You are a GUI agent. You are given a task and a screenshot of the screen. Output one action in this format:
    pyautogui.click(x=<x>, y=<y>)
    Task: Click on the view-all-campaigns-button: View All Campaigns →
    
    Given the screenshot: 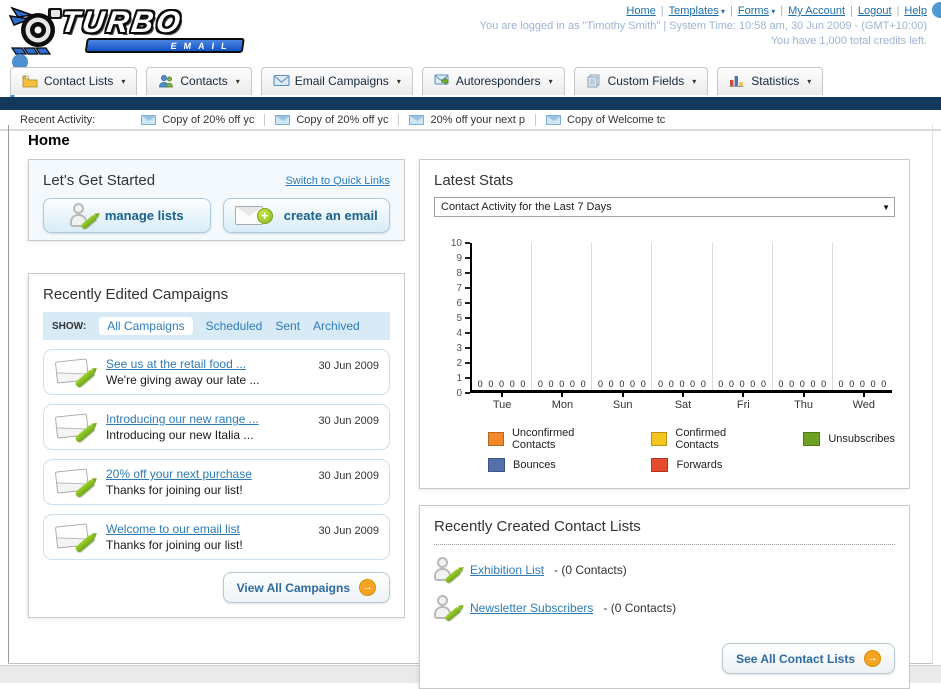 What is the action you would take?
    pyautogui.click(x=306, y=587)
    